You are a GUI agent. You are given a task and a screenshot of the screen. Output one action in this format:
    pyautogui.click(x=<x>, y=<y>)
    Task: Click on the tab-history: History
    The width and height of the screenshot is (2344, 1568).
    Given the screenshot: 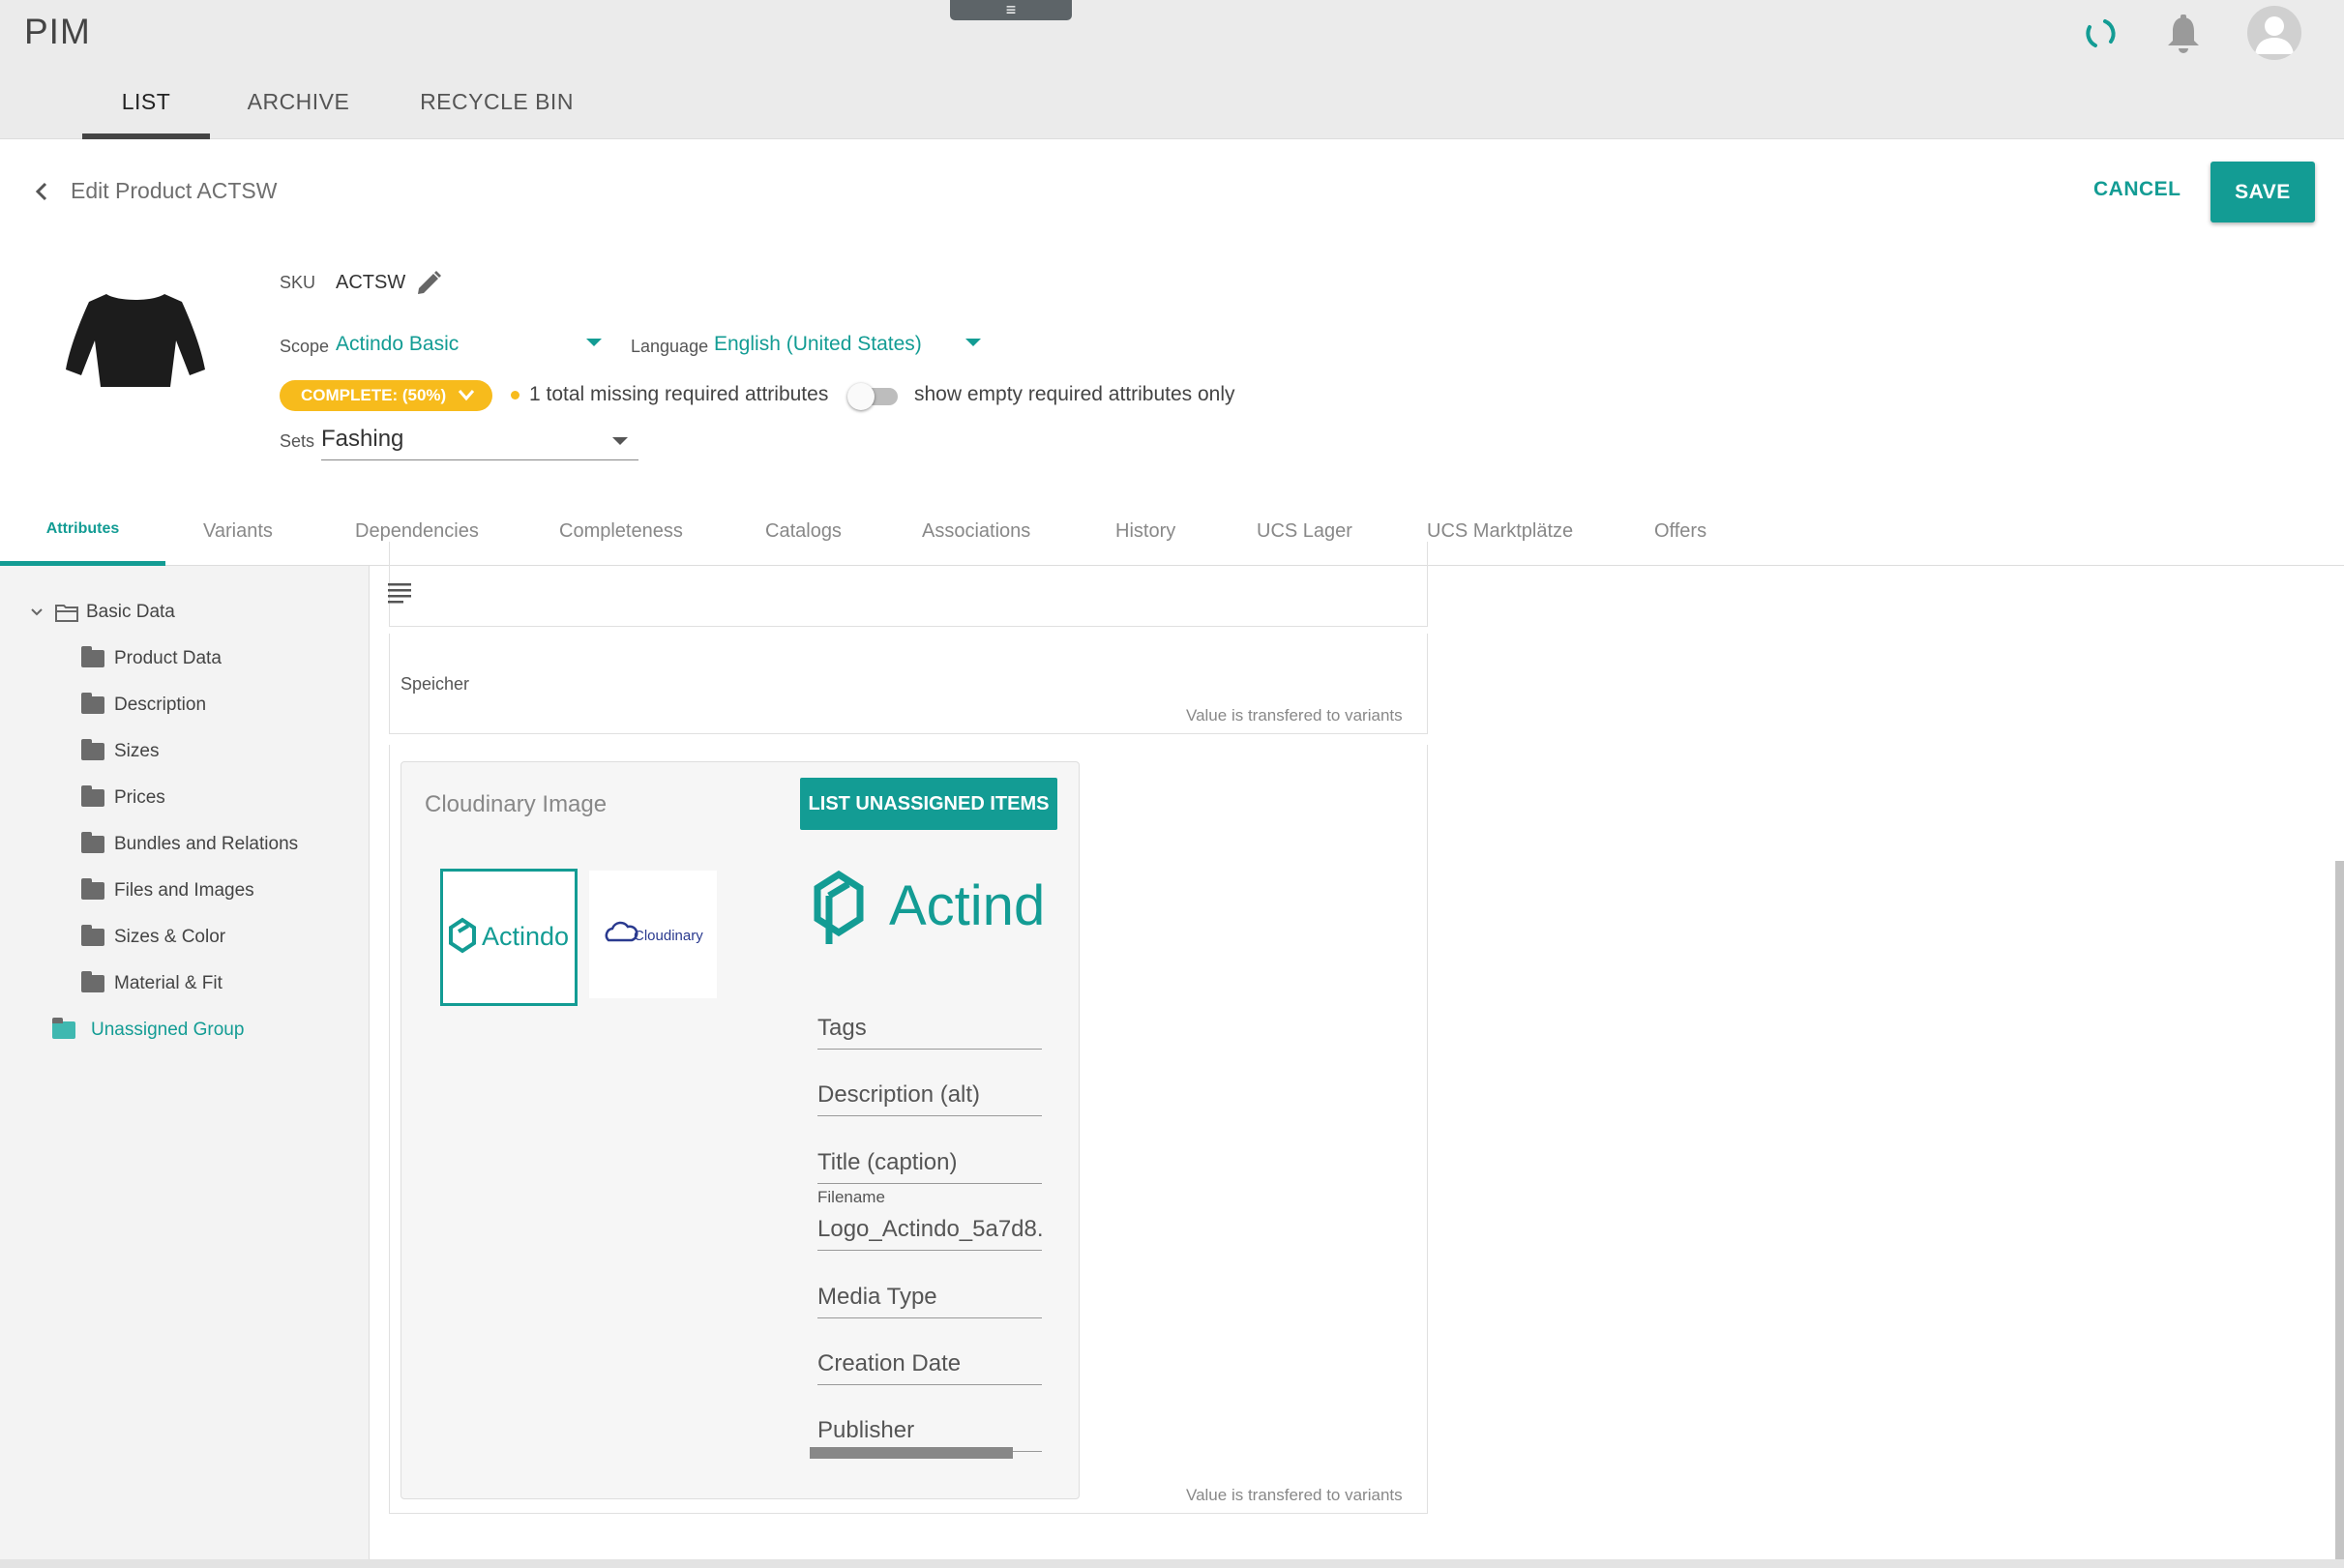 What is the action you would take?
    pyautogui.click(x=1145, y=531)
    